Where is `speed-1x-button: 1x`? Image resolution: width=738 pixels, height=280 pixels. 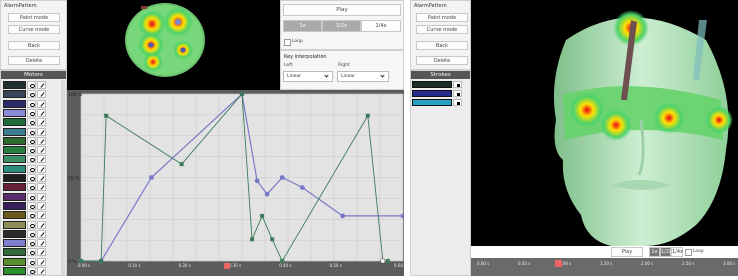 speed-1x-button: 1x is located at coordinates (302, 26).